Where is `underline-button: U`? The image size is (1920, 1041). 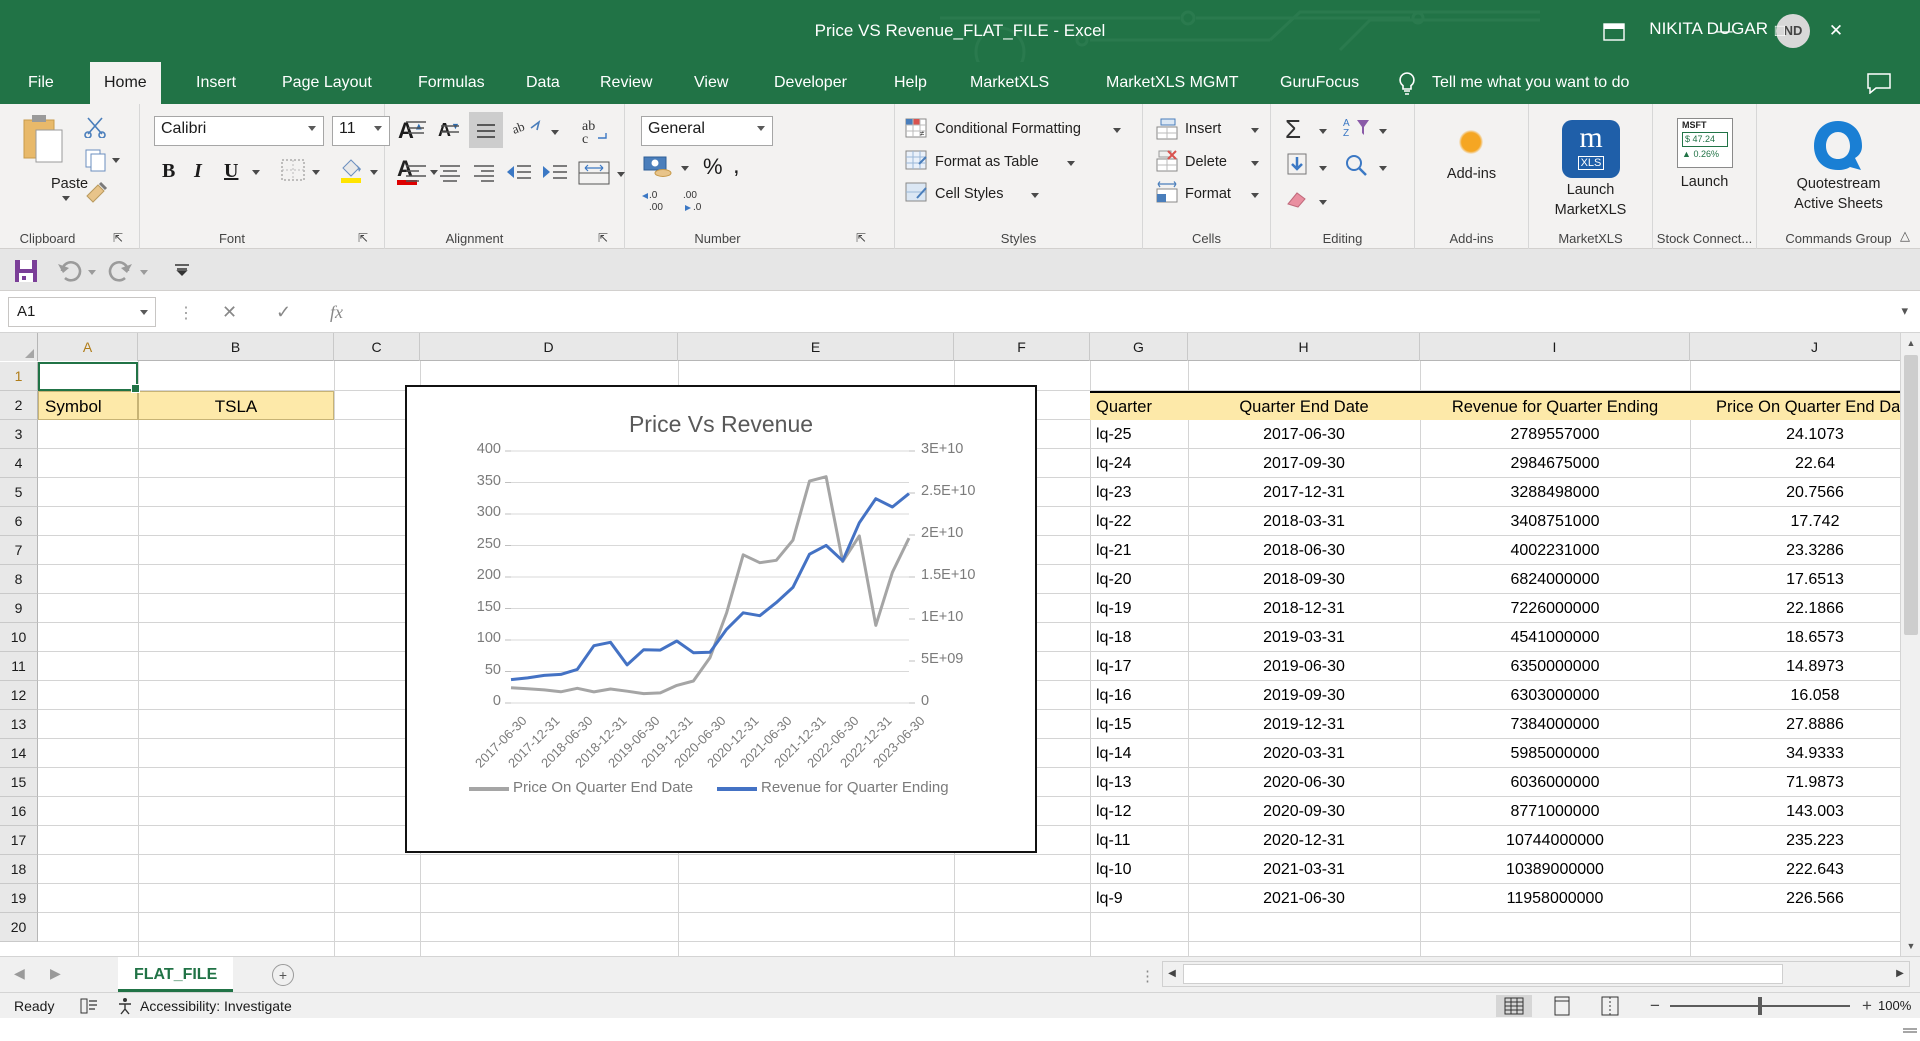
underline-button: U is located at coordinates (231, 171).